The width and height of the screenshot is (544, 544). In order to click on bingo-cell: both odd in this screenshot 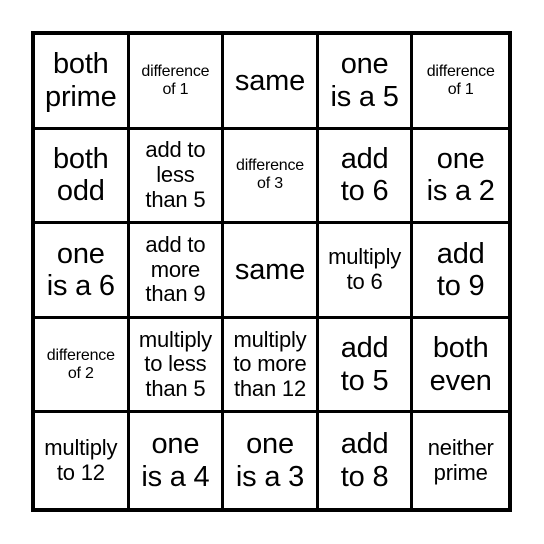, I will do `click(82, 177)`.